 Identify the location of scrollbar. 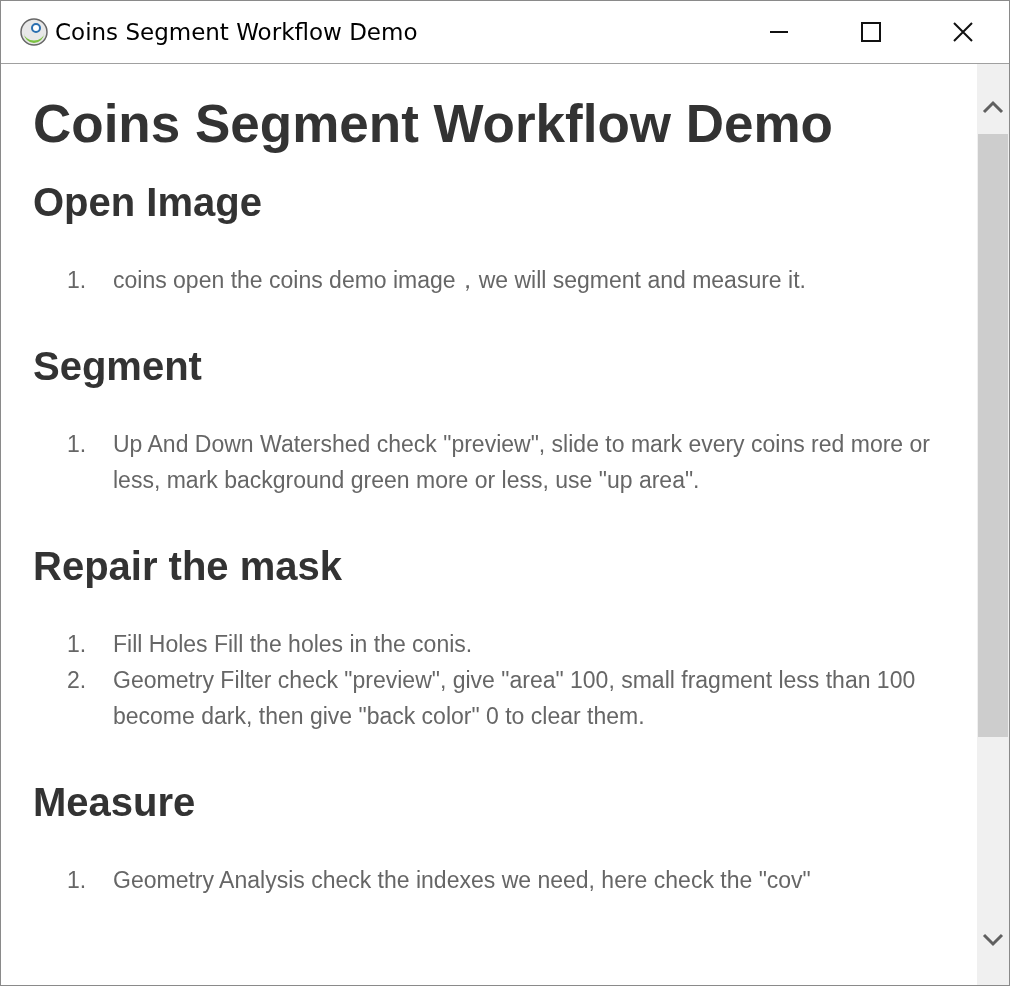
(993, 524).